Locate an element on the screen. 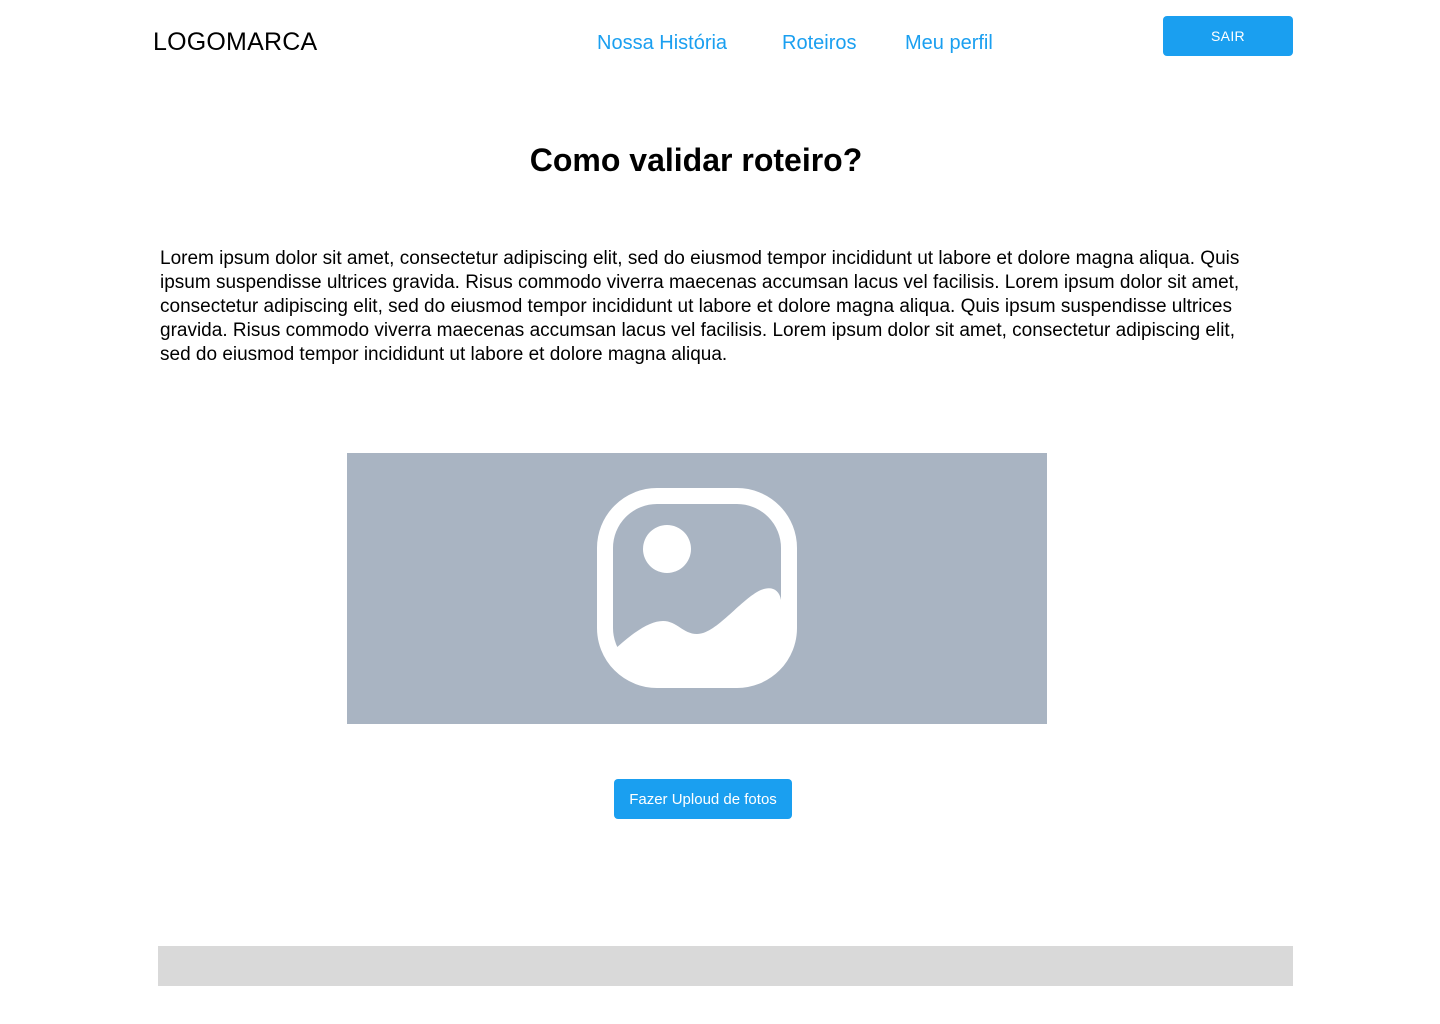 The width and height of the screenshot is (1440, 1024). page-title: Como validar roteiro? is located at coordinates (696, 160).